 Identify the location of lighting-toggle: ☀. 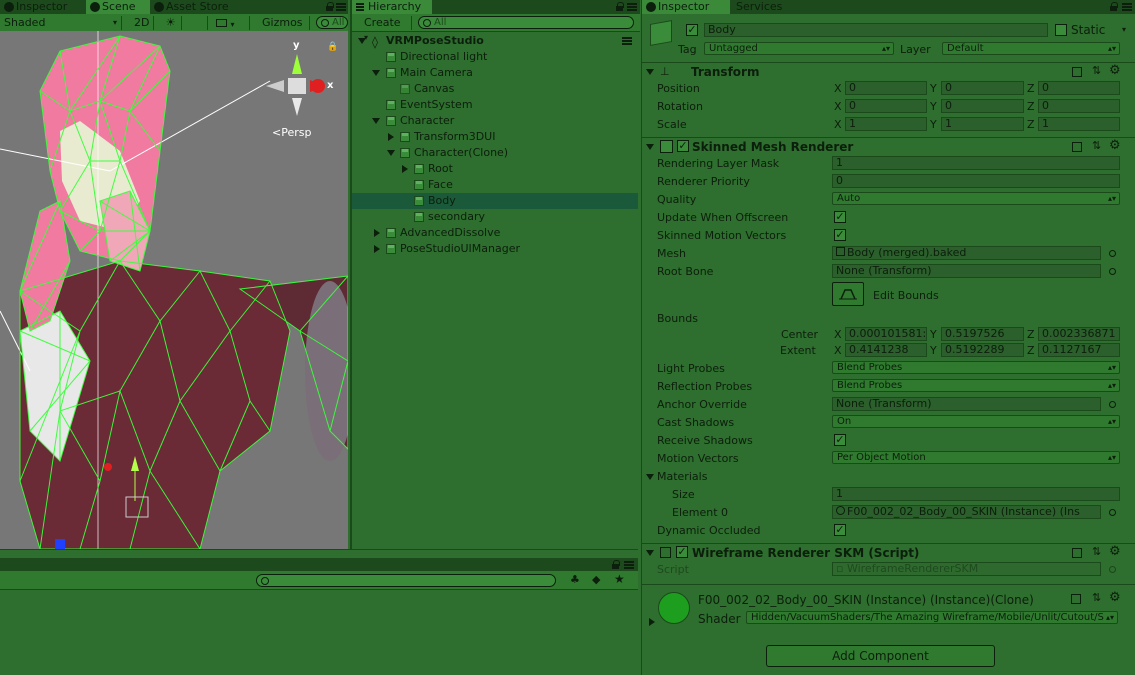
(171, 23).